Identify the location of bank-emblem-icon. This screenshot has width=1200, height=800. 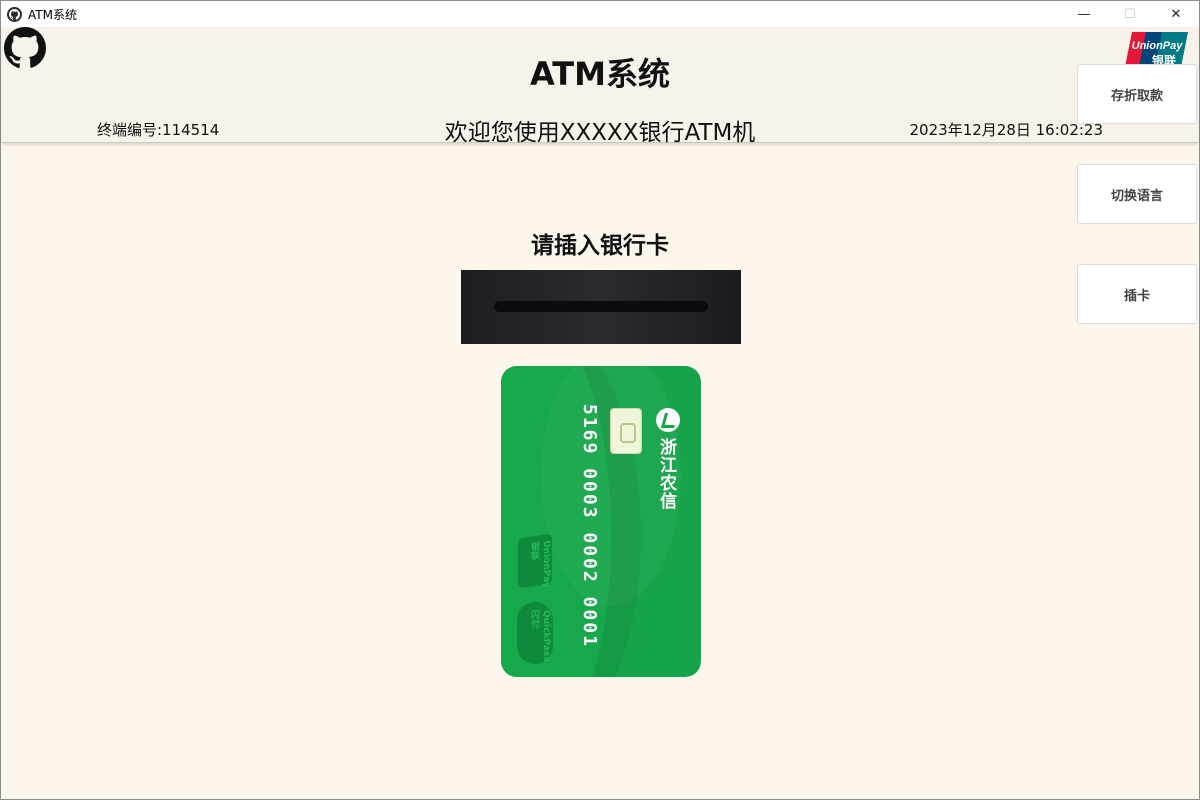
(668, 420).